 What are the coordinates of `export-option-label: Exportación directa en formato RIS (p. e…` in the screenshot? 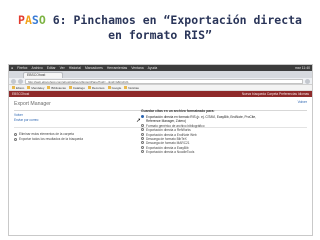 It's located at (201, 119).